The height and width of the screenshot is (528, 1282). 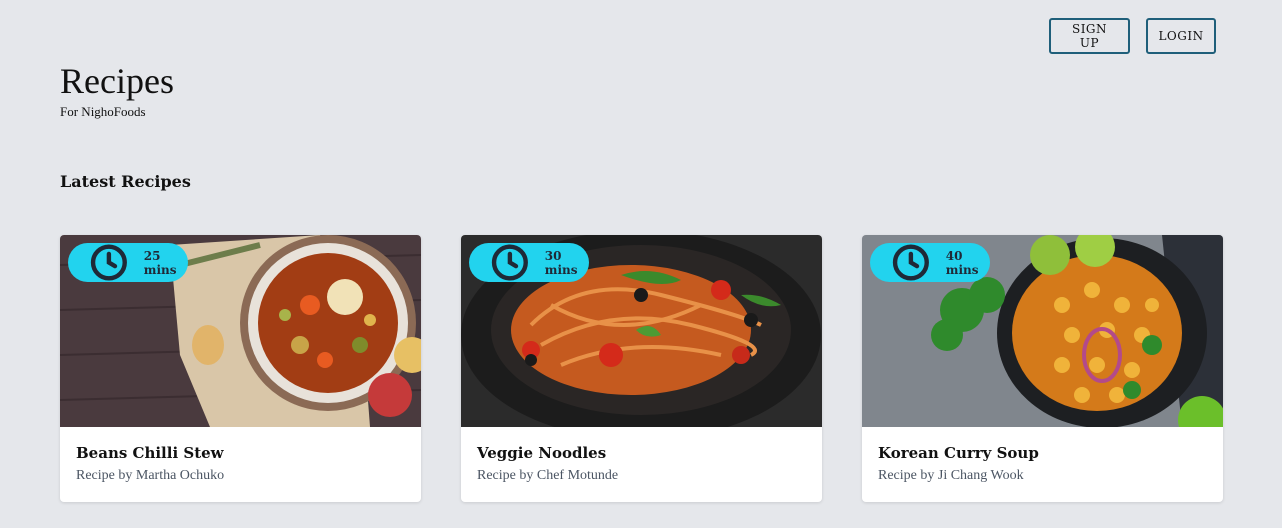 I want to click on recipe-author: Recipe by Ji Chang Wook, so click(x=951, y=475).